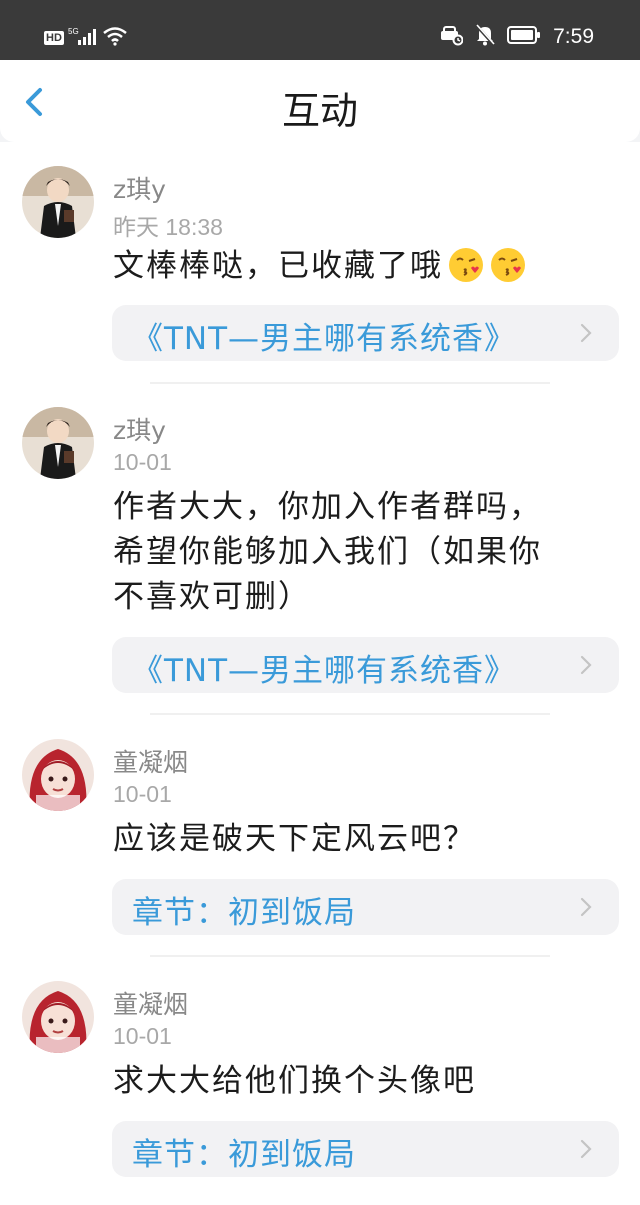 Image resolution: width=640 pixels, height=1205 pixels. I want to click on comment-text-body: 求大大给他们换个头像吧, so click(294, 1081).